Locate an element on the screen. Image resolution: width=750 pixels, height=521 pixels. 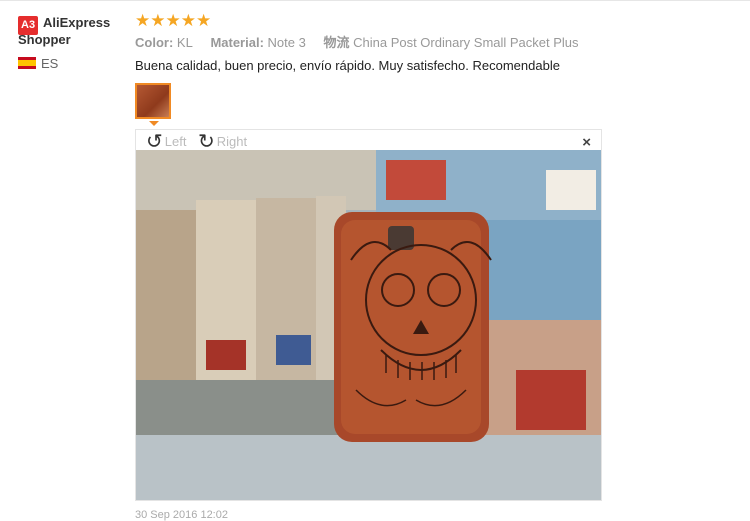
rotate-left-button: ↺ Left is located at coordinates (166, 142).